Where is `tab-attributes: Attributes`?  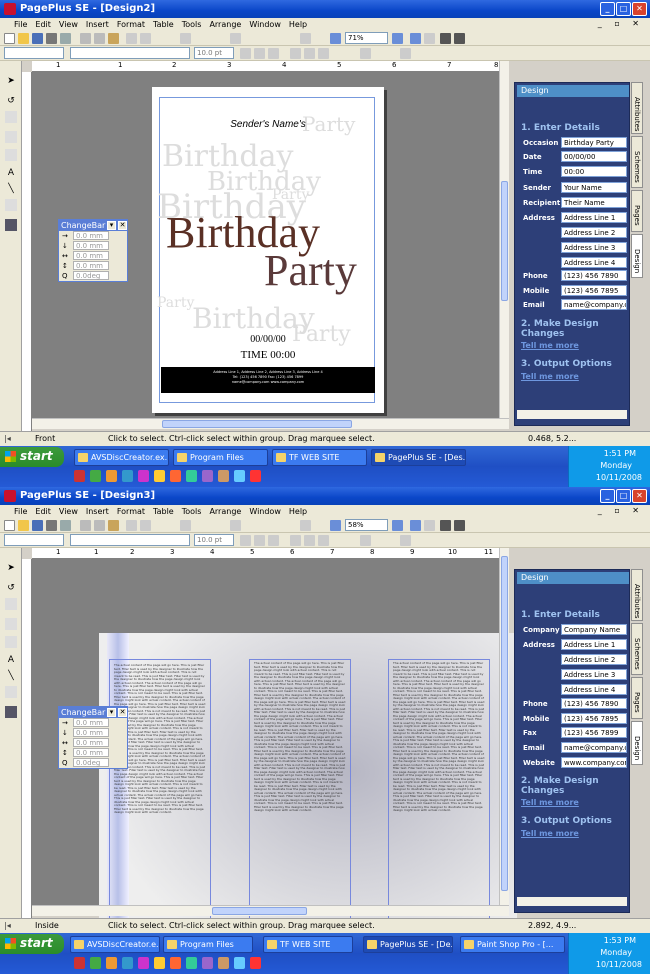 tab-attributes: Attributes is located at coordinates (637, 108).